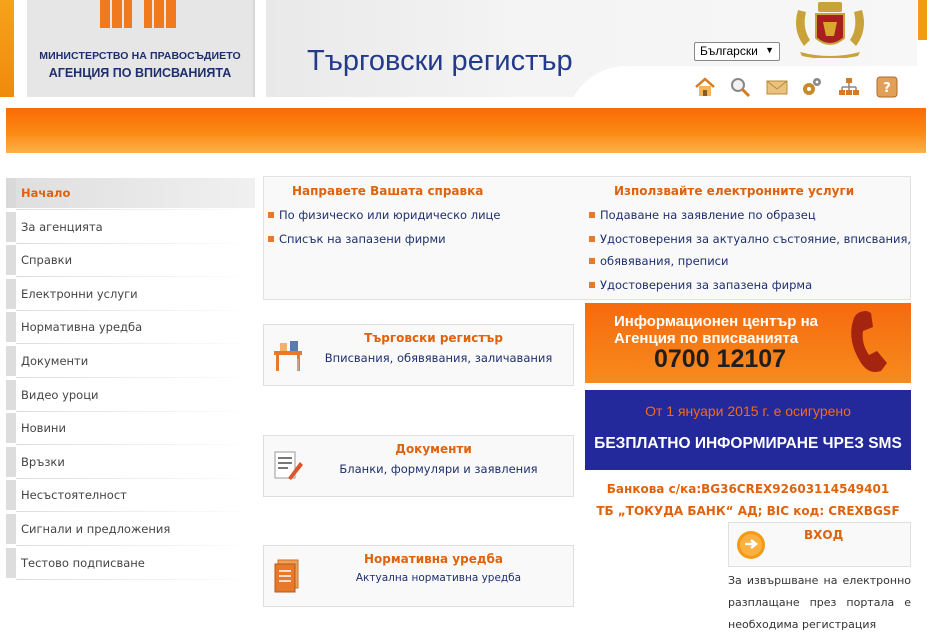 The image size is (940, 636). I want to click on sidebar-item-inquiries: Справки, so click(130, 261).